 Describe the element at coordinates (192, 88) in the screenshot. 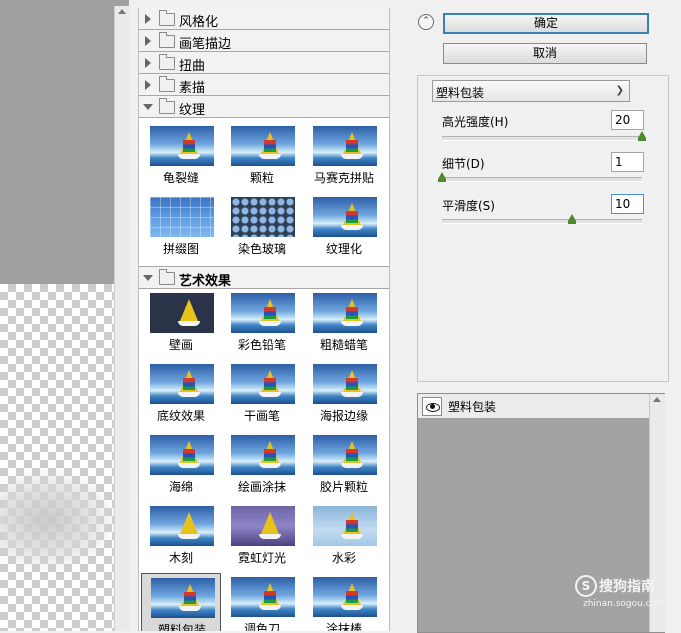

I see `category-label: 素描` at that location.